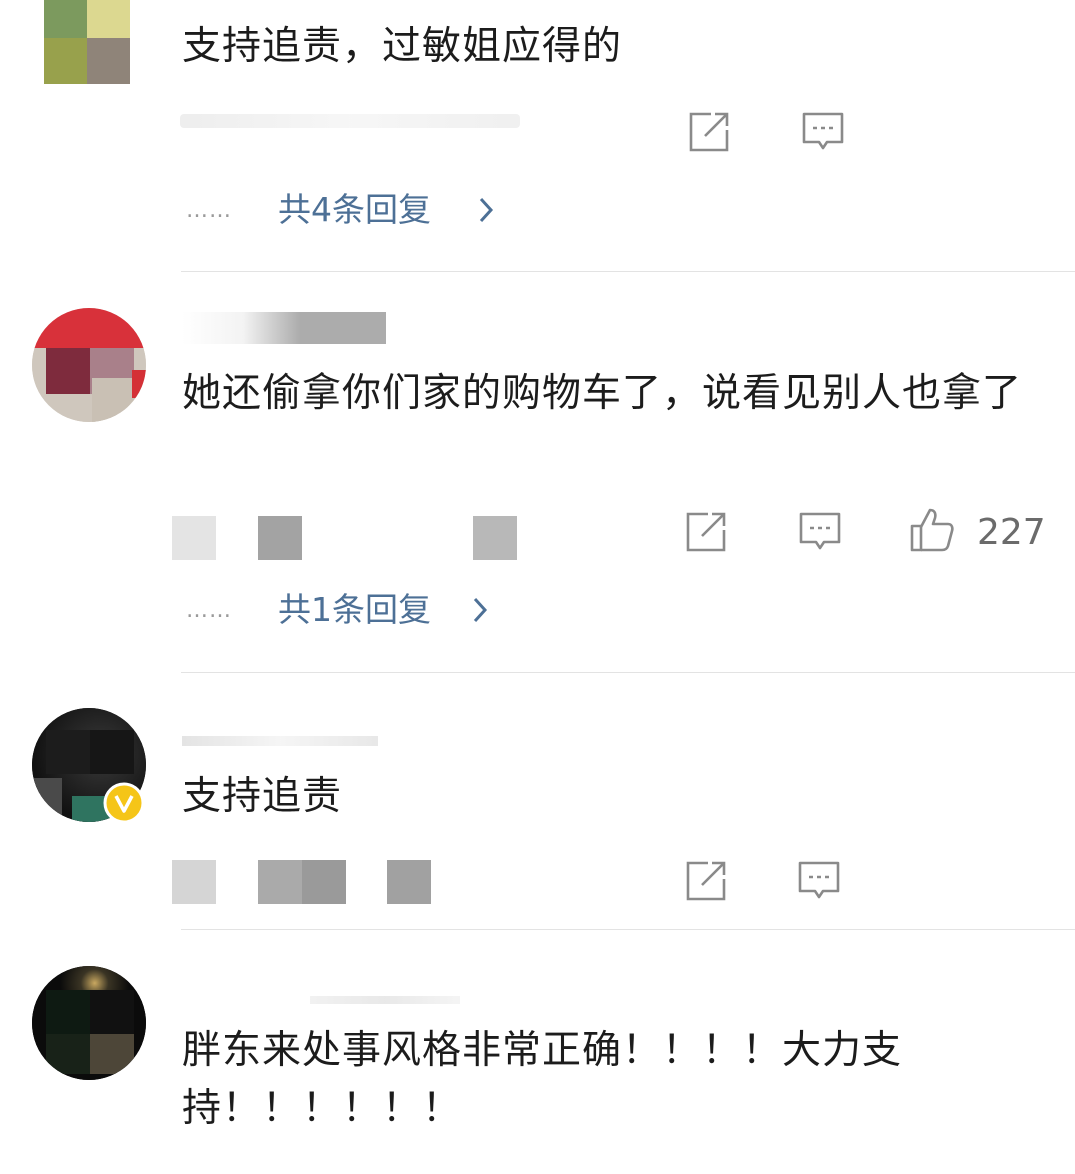 This screenshot has width=1075, height=1174. I want to click on view-replies-link: 共4条回复, so click(354, 210).